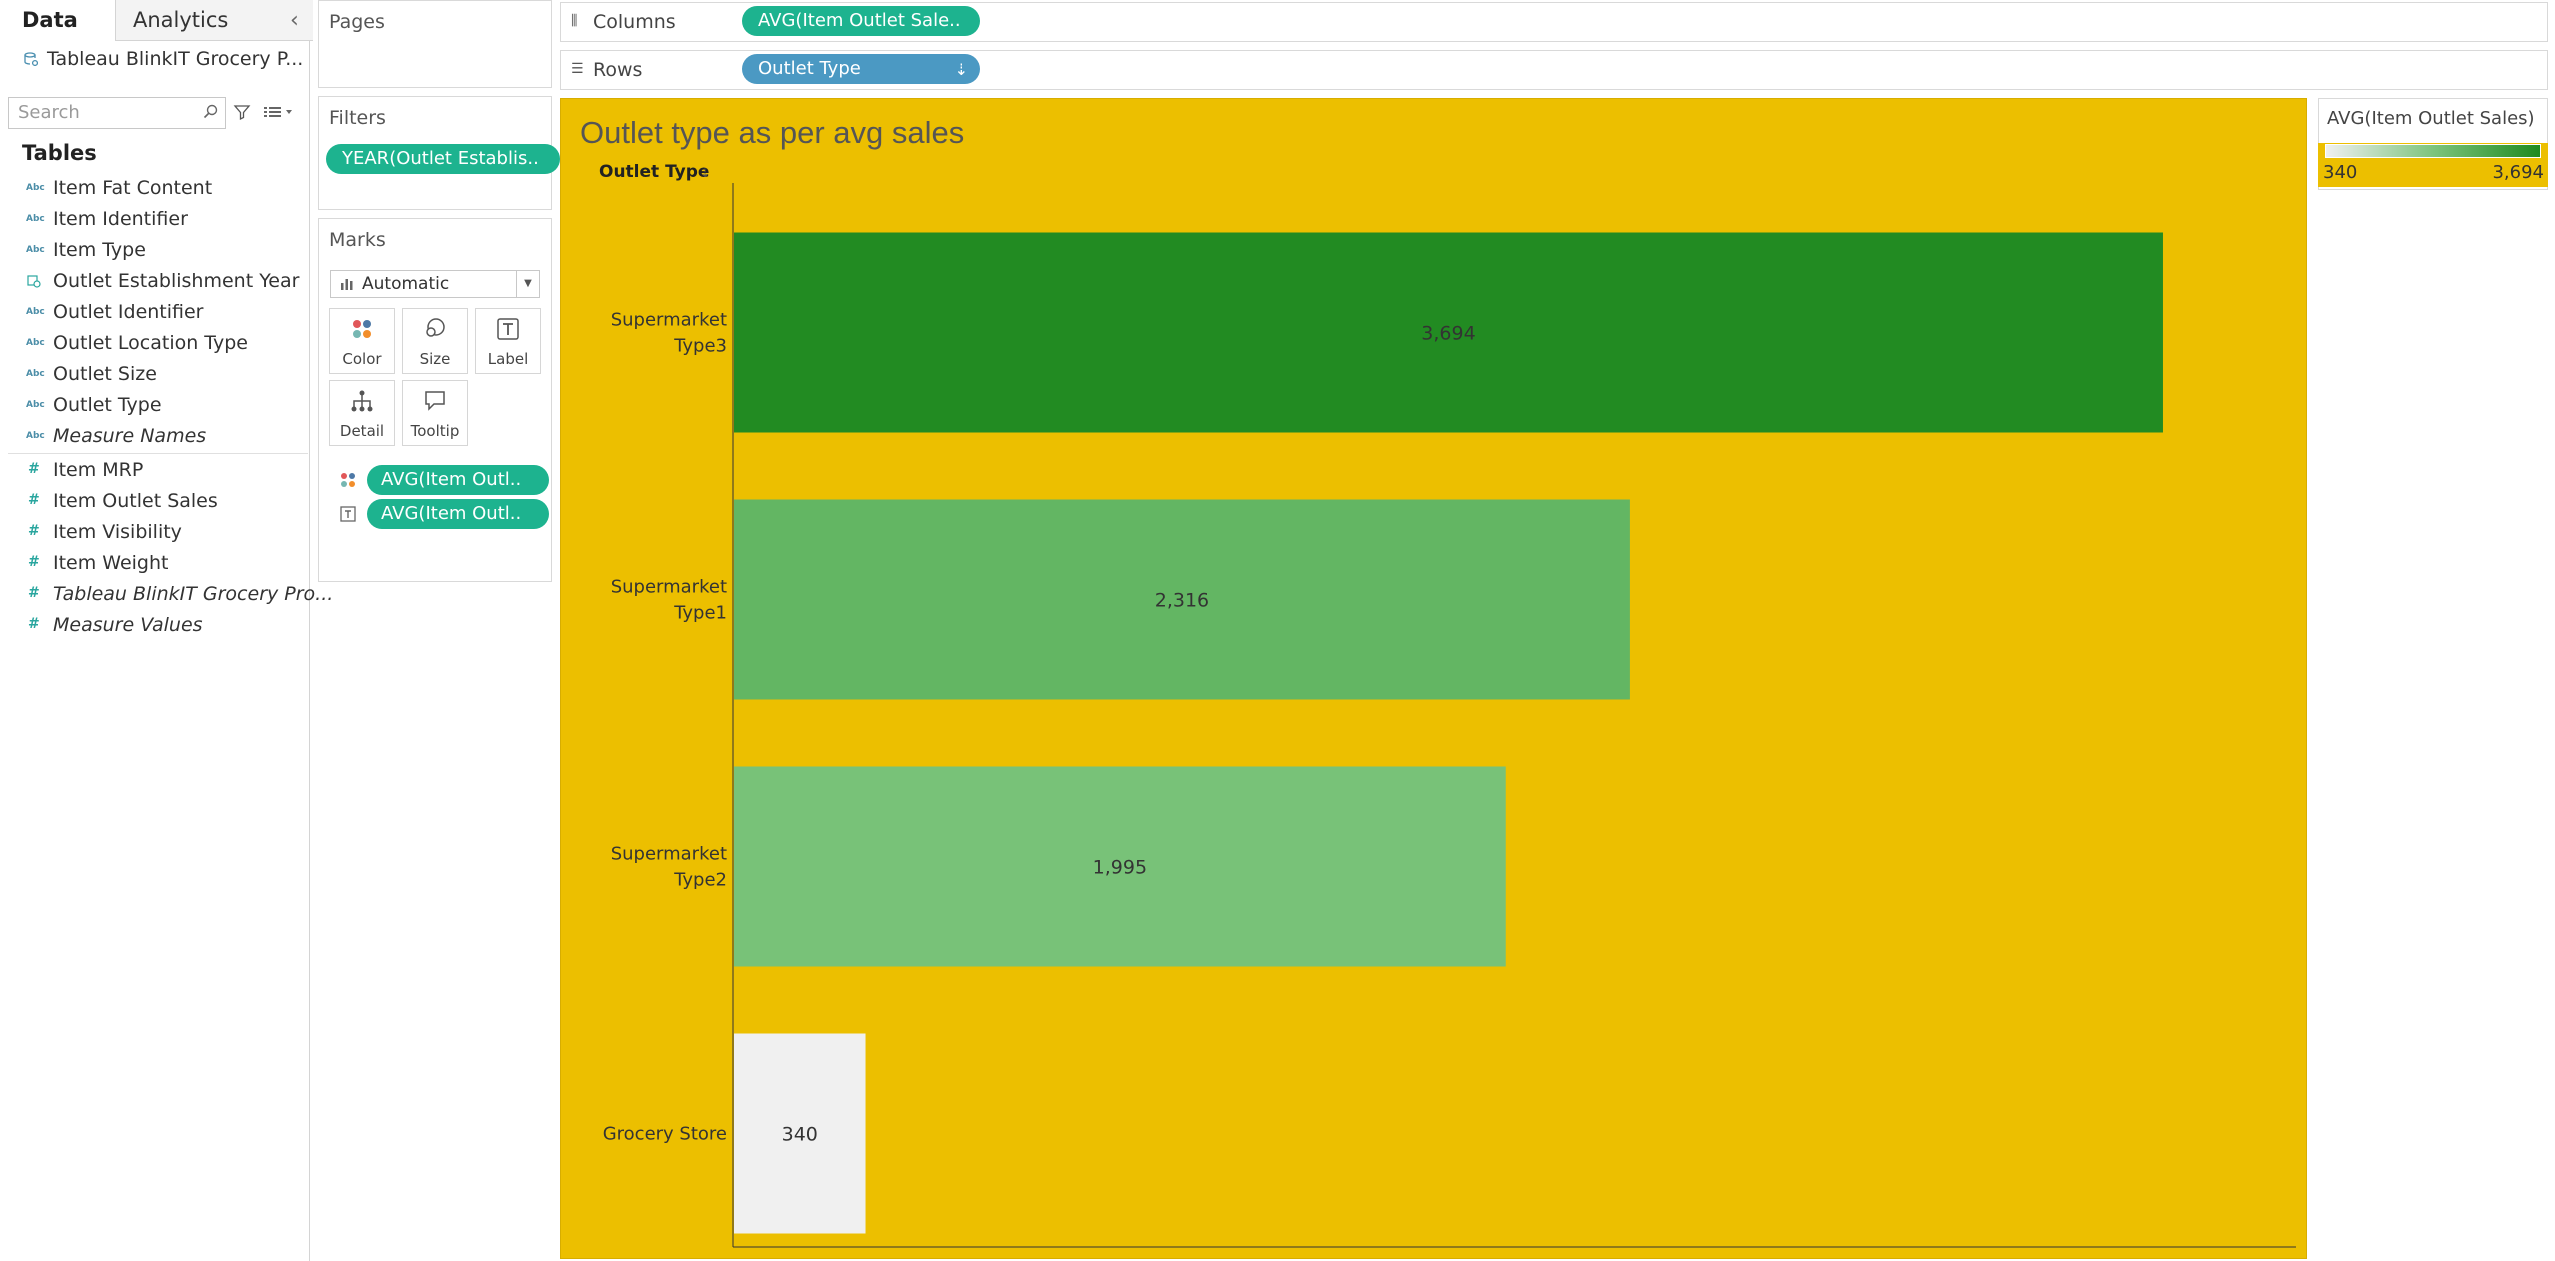  I want to click on bar-value-label: 340, so click(800, 1135).